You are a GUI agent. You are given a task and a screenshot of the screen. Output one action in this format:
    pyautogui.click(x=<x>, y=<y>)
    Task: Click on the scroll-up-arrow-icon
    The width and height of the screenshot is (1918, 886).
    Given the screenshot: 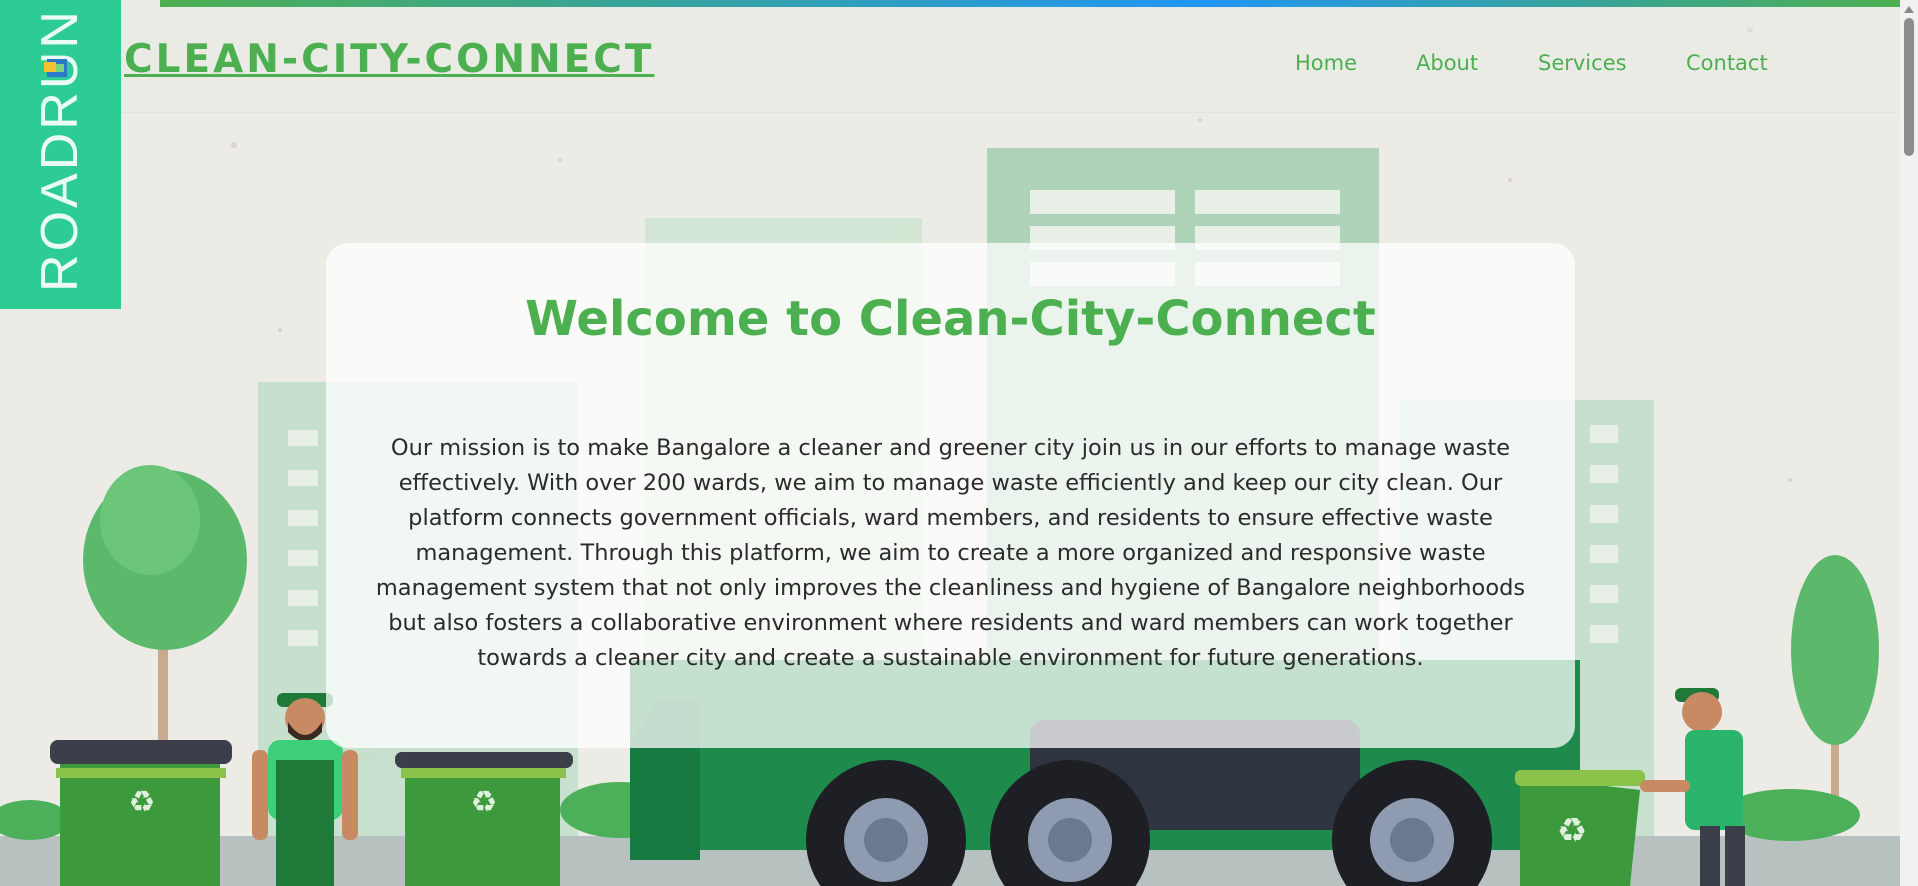 What is the action you would take?
    pyautogui.click(x=1909, y=9)
    